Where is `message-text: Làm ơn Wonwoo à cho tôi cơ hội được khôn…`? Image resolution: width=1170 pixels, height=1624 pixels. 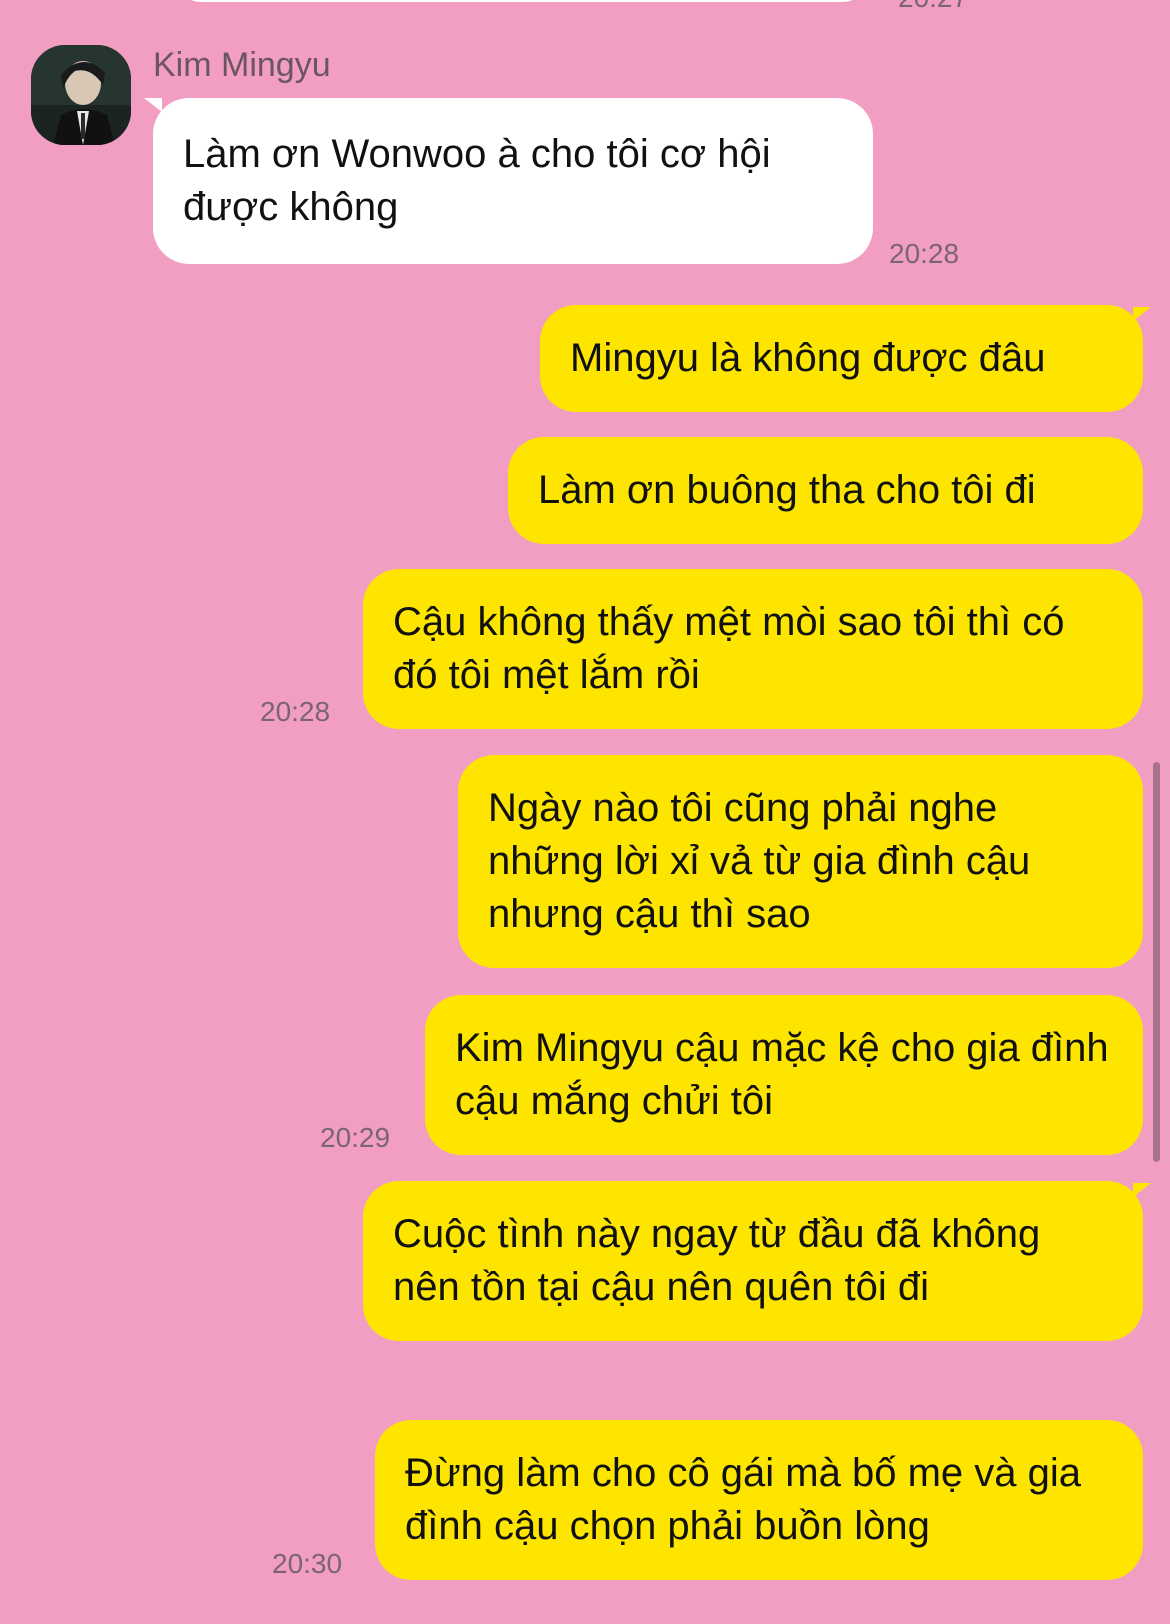 message-text: Làm ơn Wonwoo à cho tôi cơ hội được khôn… is located at coordinates (477, 180).